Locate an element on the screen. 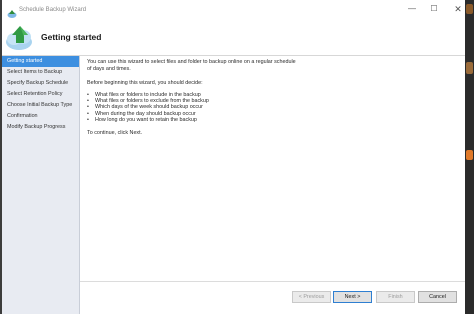 Image resolution: width=474 pixels, height=314 pixels. intro-text-line2: of days and times. is located at coordinates (109, 69).